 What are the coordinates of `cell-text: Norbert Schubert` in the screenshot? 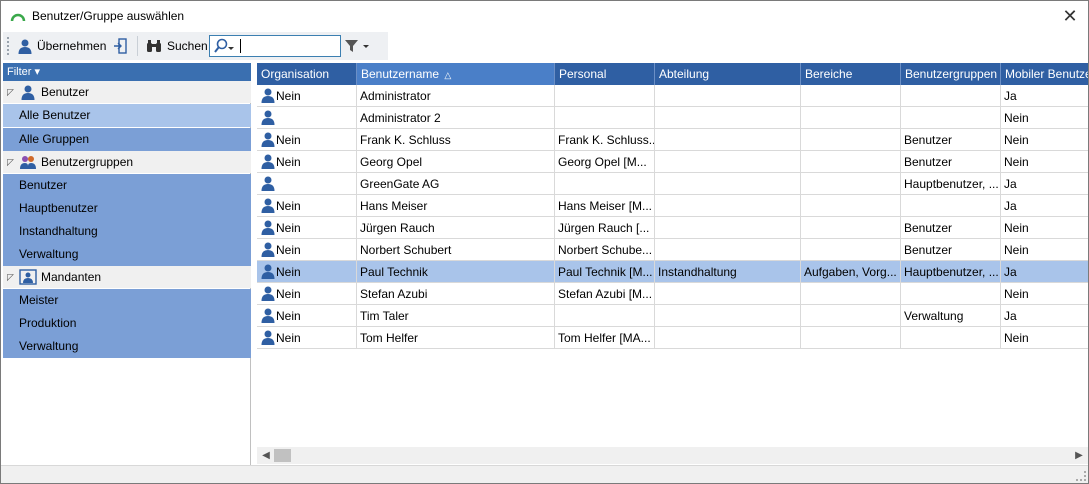 It's located at (406, 250).